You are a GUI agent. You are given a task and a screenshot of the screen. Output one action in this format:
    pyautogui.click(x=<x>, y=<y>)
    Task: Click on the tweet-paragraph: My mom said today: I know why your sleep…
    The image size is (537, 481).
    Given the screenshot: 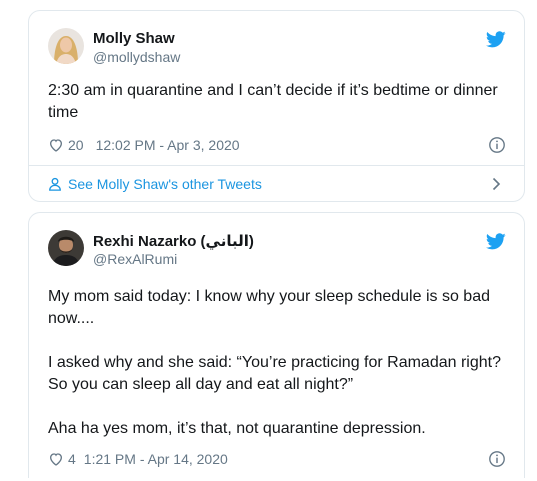 What is the action you would take?
    pyautogui.click(x=269, y=307)
    